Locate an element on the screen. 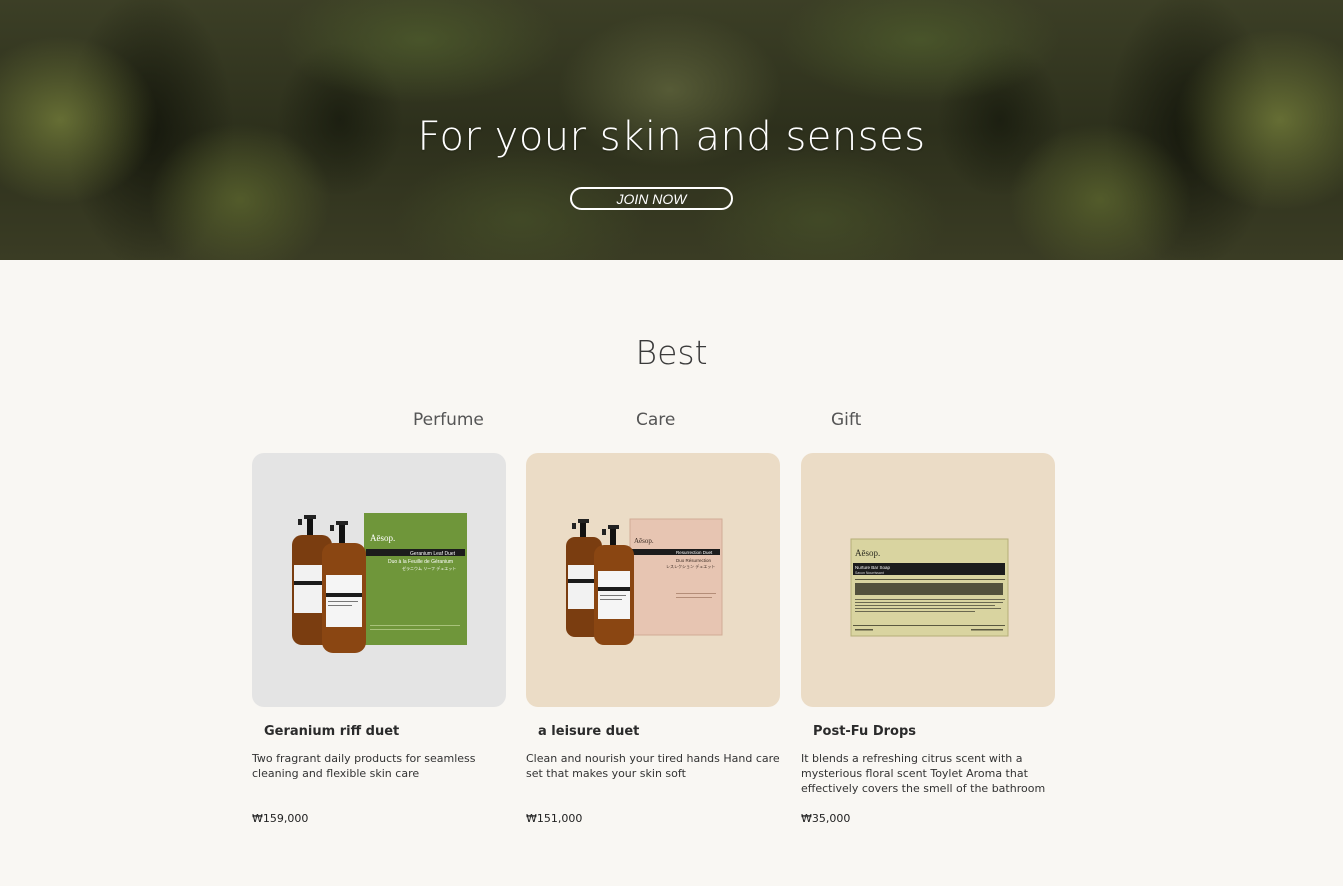 The image size is (1343, 886). box-subtitle: Savon Nourrissant is located at coordinates (869, 573).